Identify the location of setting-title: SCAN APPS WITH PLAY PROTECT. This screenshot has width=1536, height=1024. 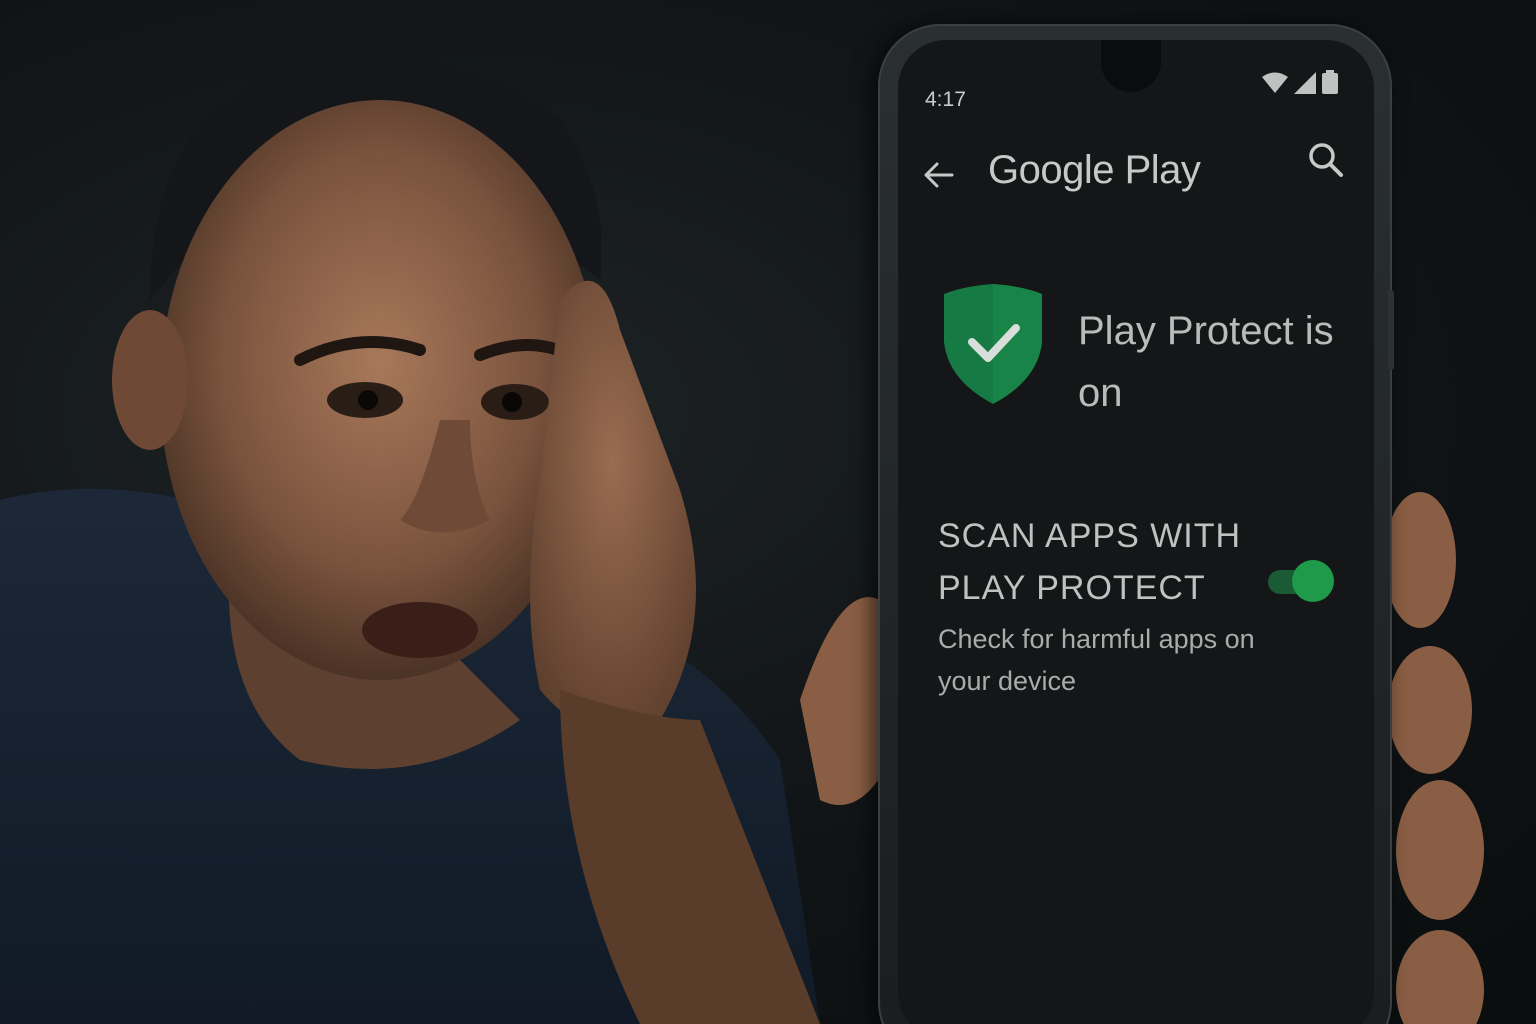
(1090, 562).